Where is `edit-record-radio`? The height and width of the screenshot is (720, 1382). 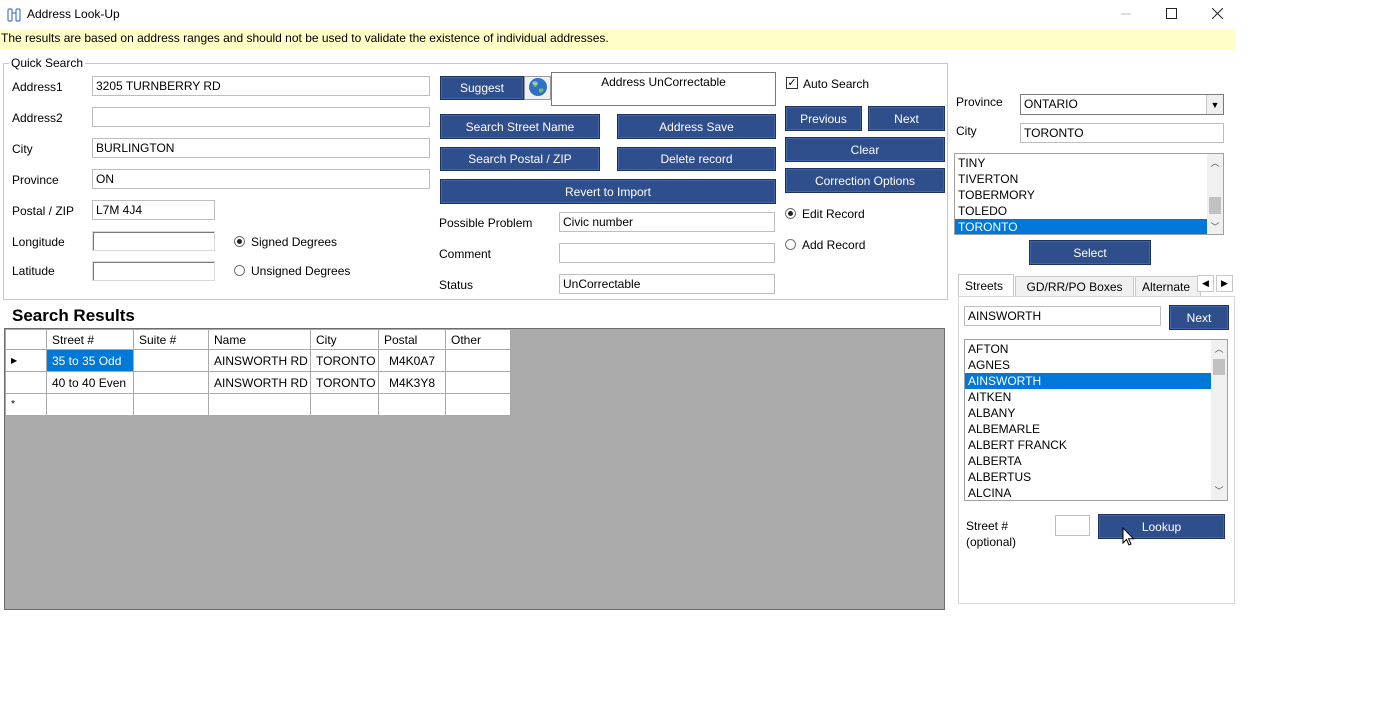
edit-record-radio is located at coordinates (790, 213).